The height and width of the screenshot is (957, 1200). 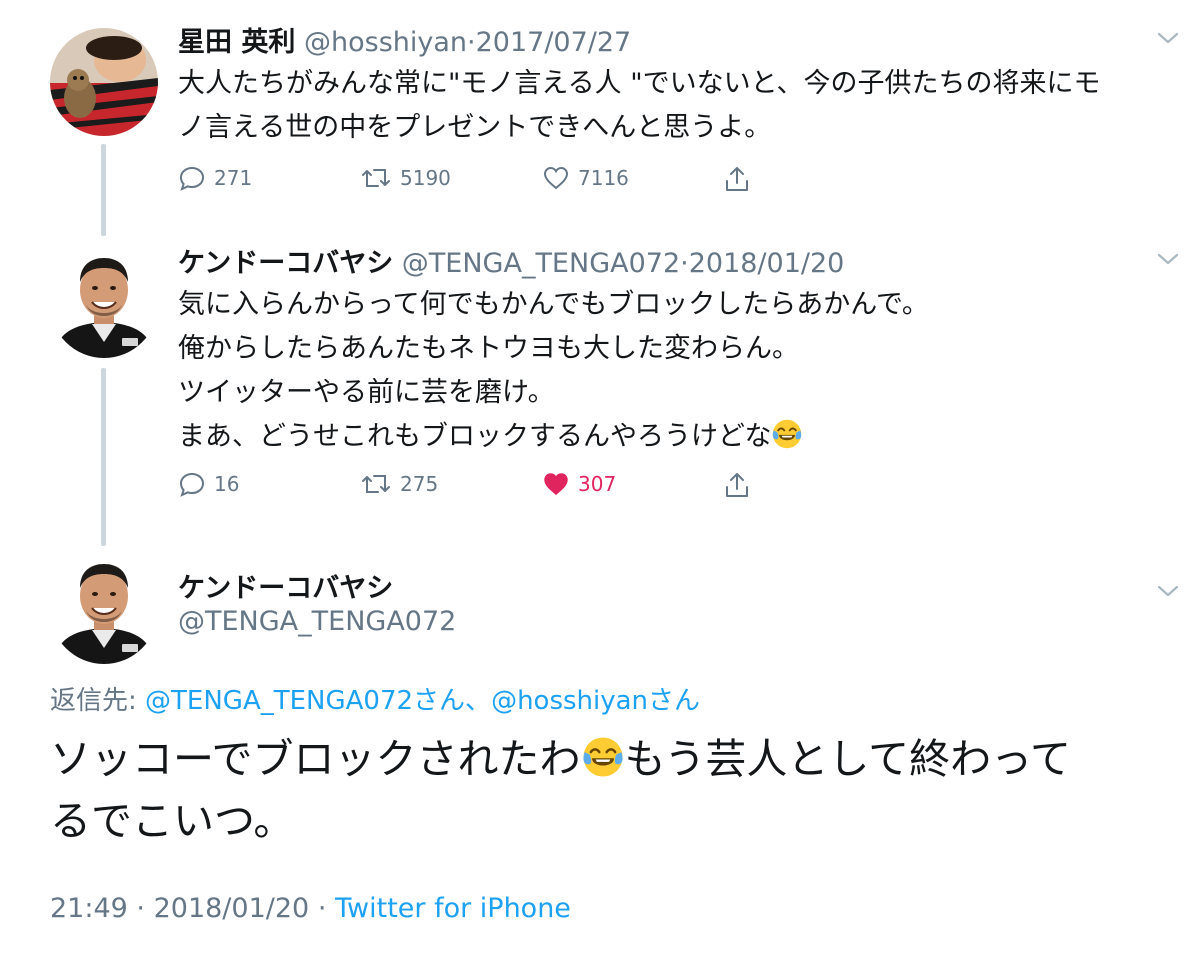 I want to click on tweet-2-text-line: 俺からしたらあんたもネトウヨも大した変わらん。, so click(x=488, y=348).